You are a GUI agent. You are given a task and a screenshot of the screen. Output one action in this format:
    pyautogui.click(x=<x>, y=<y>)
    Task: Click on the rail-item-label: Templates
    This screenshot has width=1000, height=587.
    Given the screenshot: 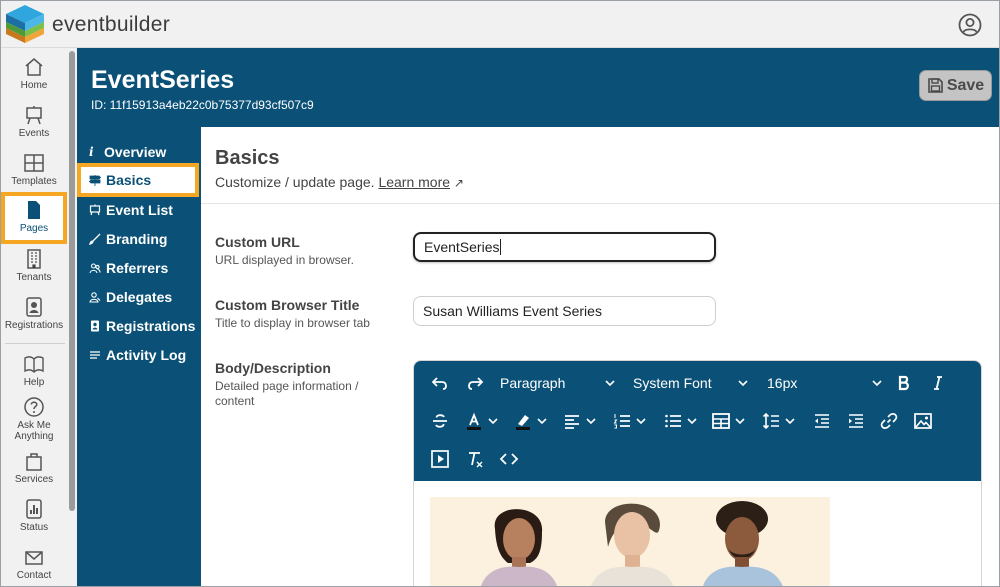 What is the action you would take?
    pyautogui.click(x=34, y=181)
    